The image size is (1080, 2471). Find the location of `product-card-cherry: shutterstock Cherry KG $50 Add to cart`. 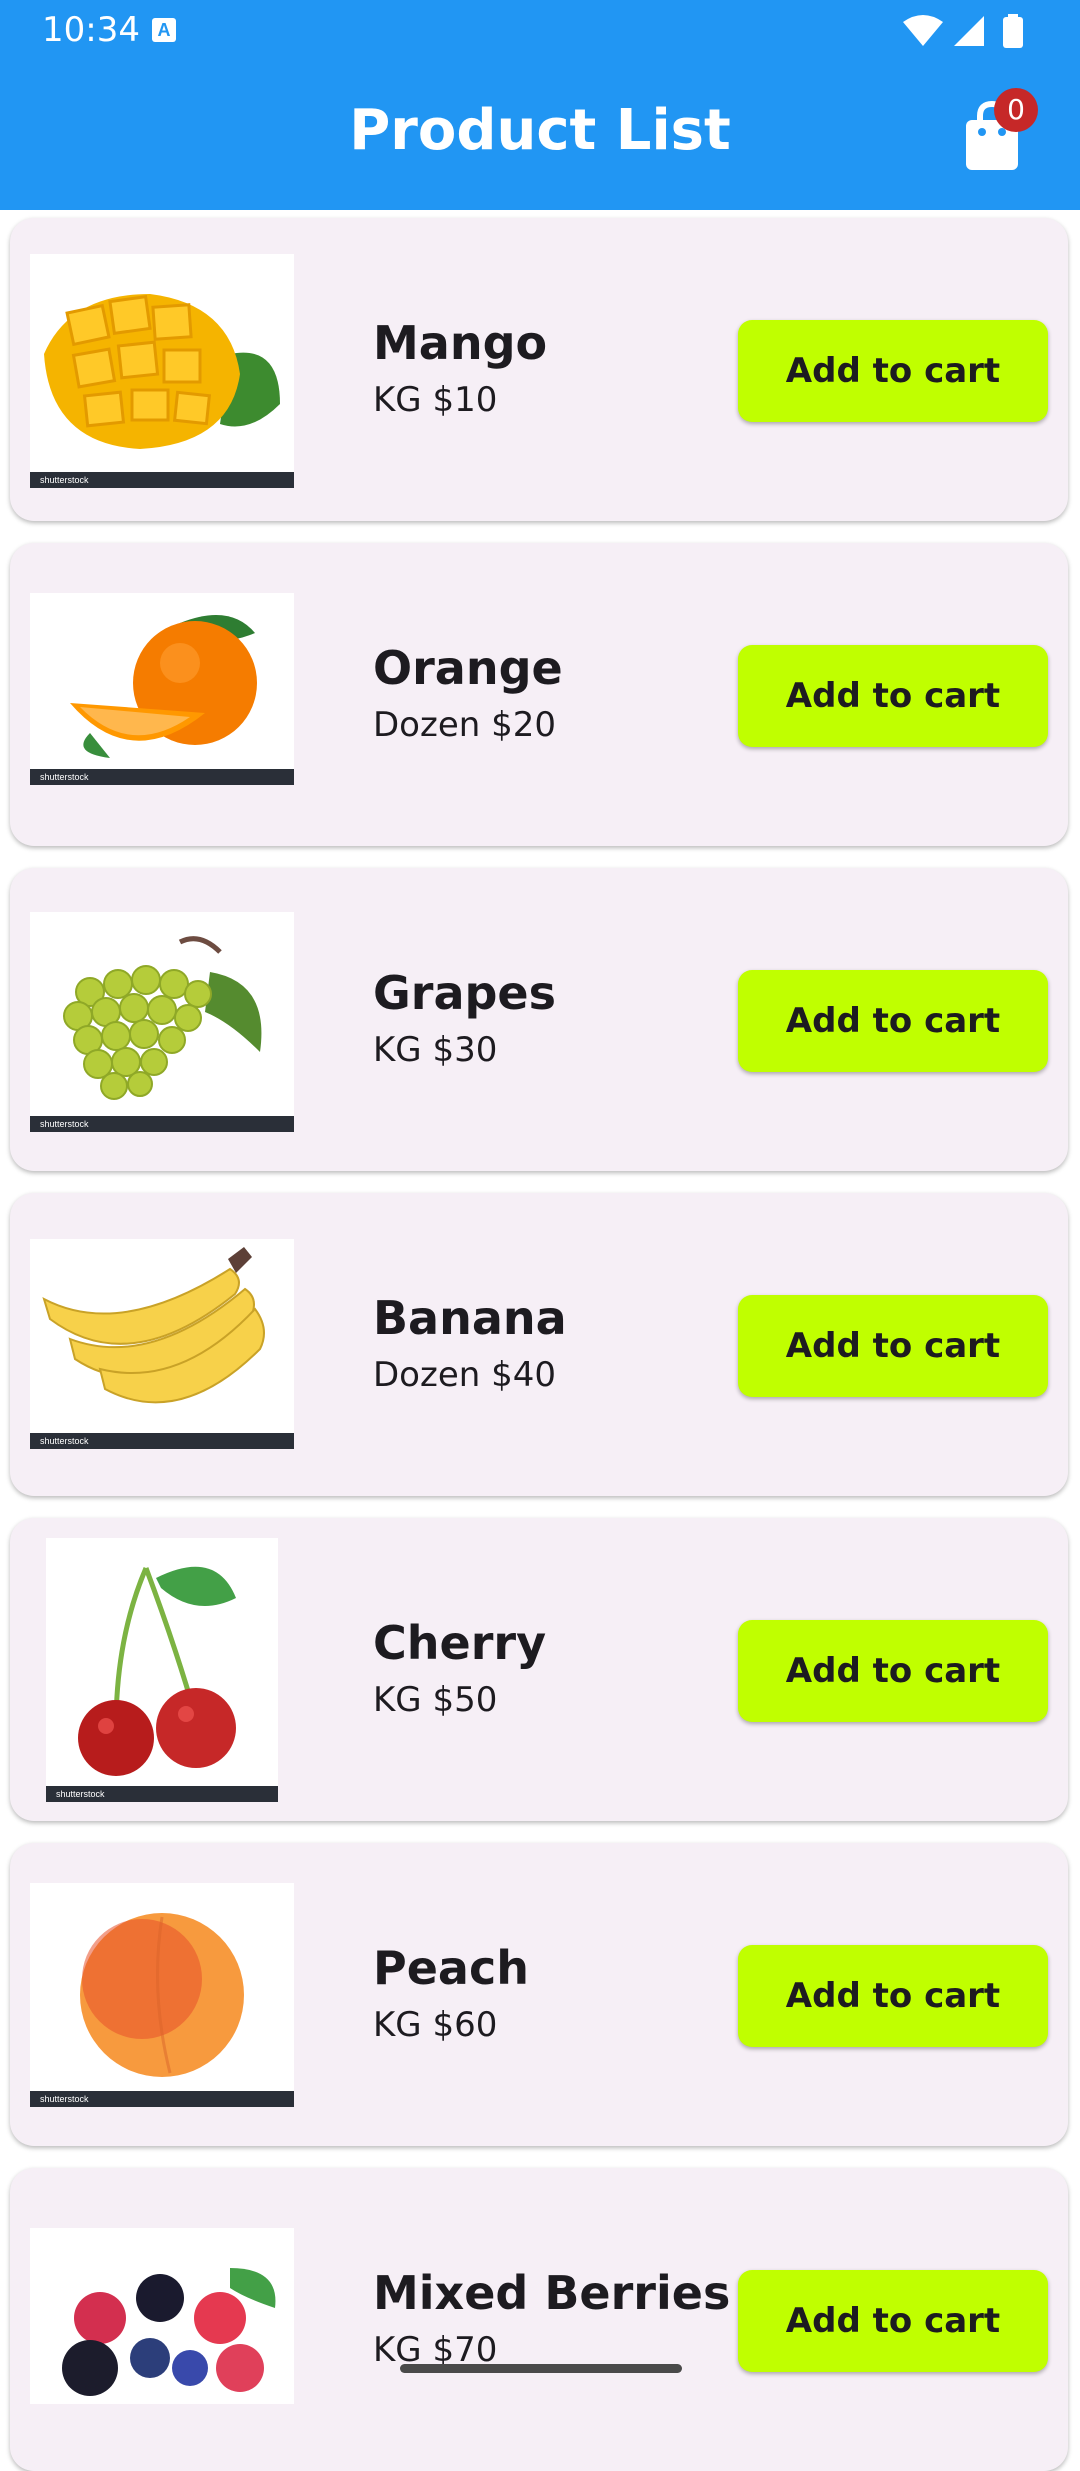

product-card-cherry: shutterstock Cherry KG $50 Add to cart is located at coordinates (539, 1669).